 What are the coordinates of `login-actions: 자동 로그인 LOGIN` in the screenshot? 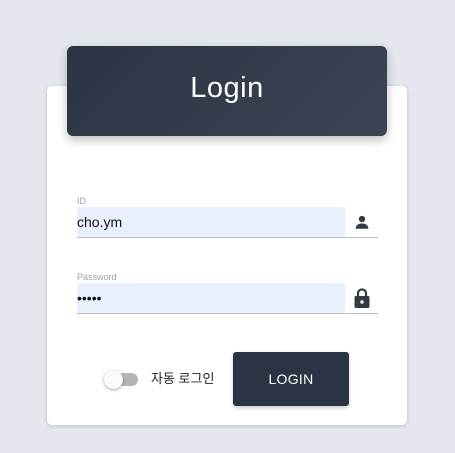 It's located at (226, 379).